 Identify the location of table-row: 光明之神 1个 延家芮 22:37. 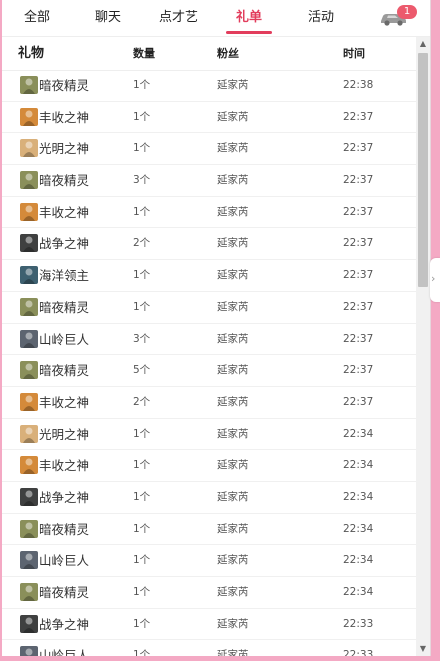
(209, 149).